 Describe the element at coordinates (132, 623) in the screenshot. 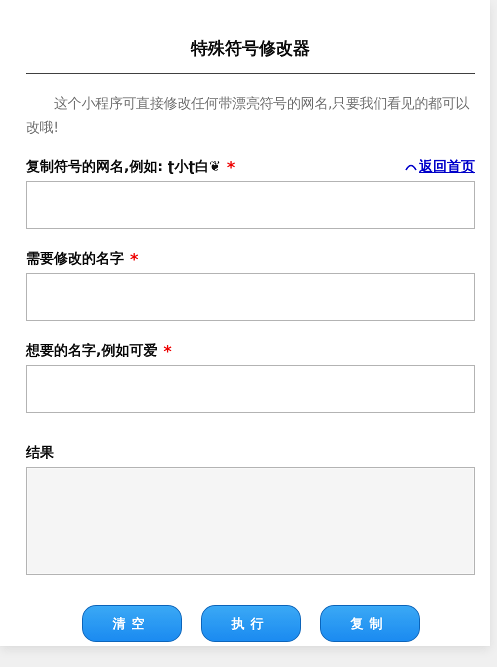

I see `action-button: 清空` at that location.